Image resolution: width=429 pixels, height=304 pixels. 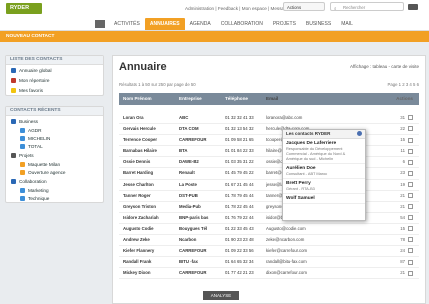 I want to click on new-contact-button: NOUVEAU CONTACT, so click(x=30, y=36).